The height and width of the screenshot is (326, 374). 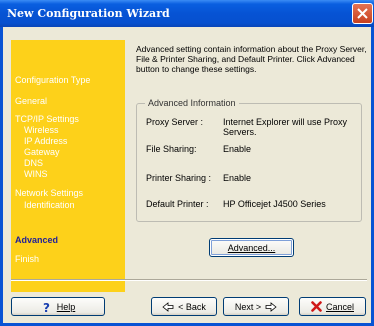 I want to click on file-sharing-label: File Sharing:, so click(x=171, y=149).